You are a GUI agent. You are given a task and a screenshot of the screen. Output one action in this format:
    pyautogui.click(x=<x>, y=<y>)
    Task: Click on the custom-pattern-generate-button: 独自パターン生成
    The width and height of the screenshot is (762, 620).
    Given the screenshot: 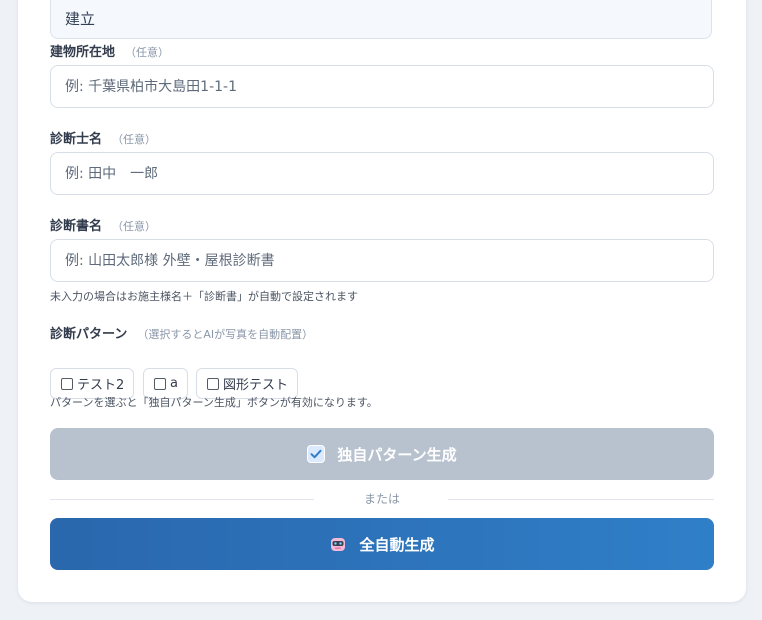 What is the action you would take?
    pyautogui.click(x=382, y=454)
    